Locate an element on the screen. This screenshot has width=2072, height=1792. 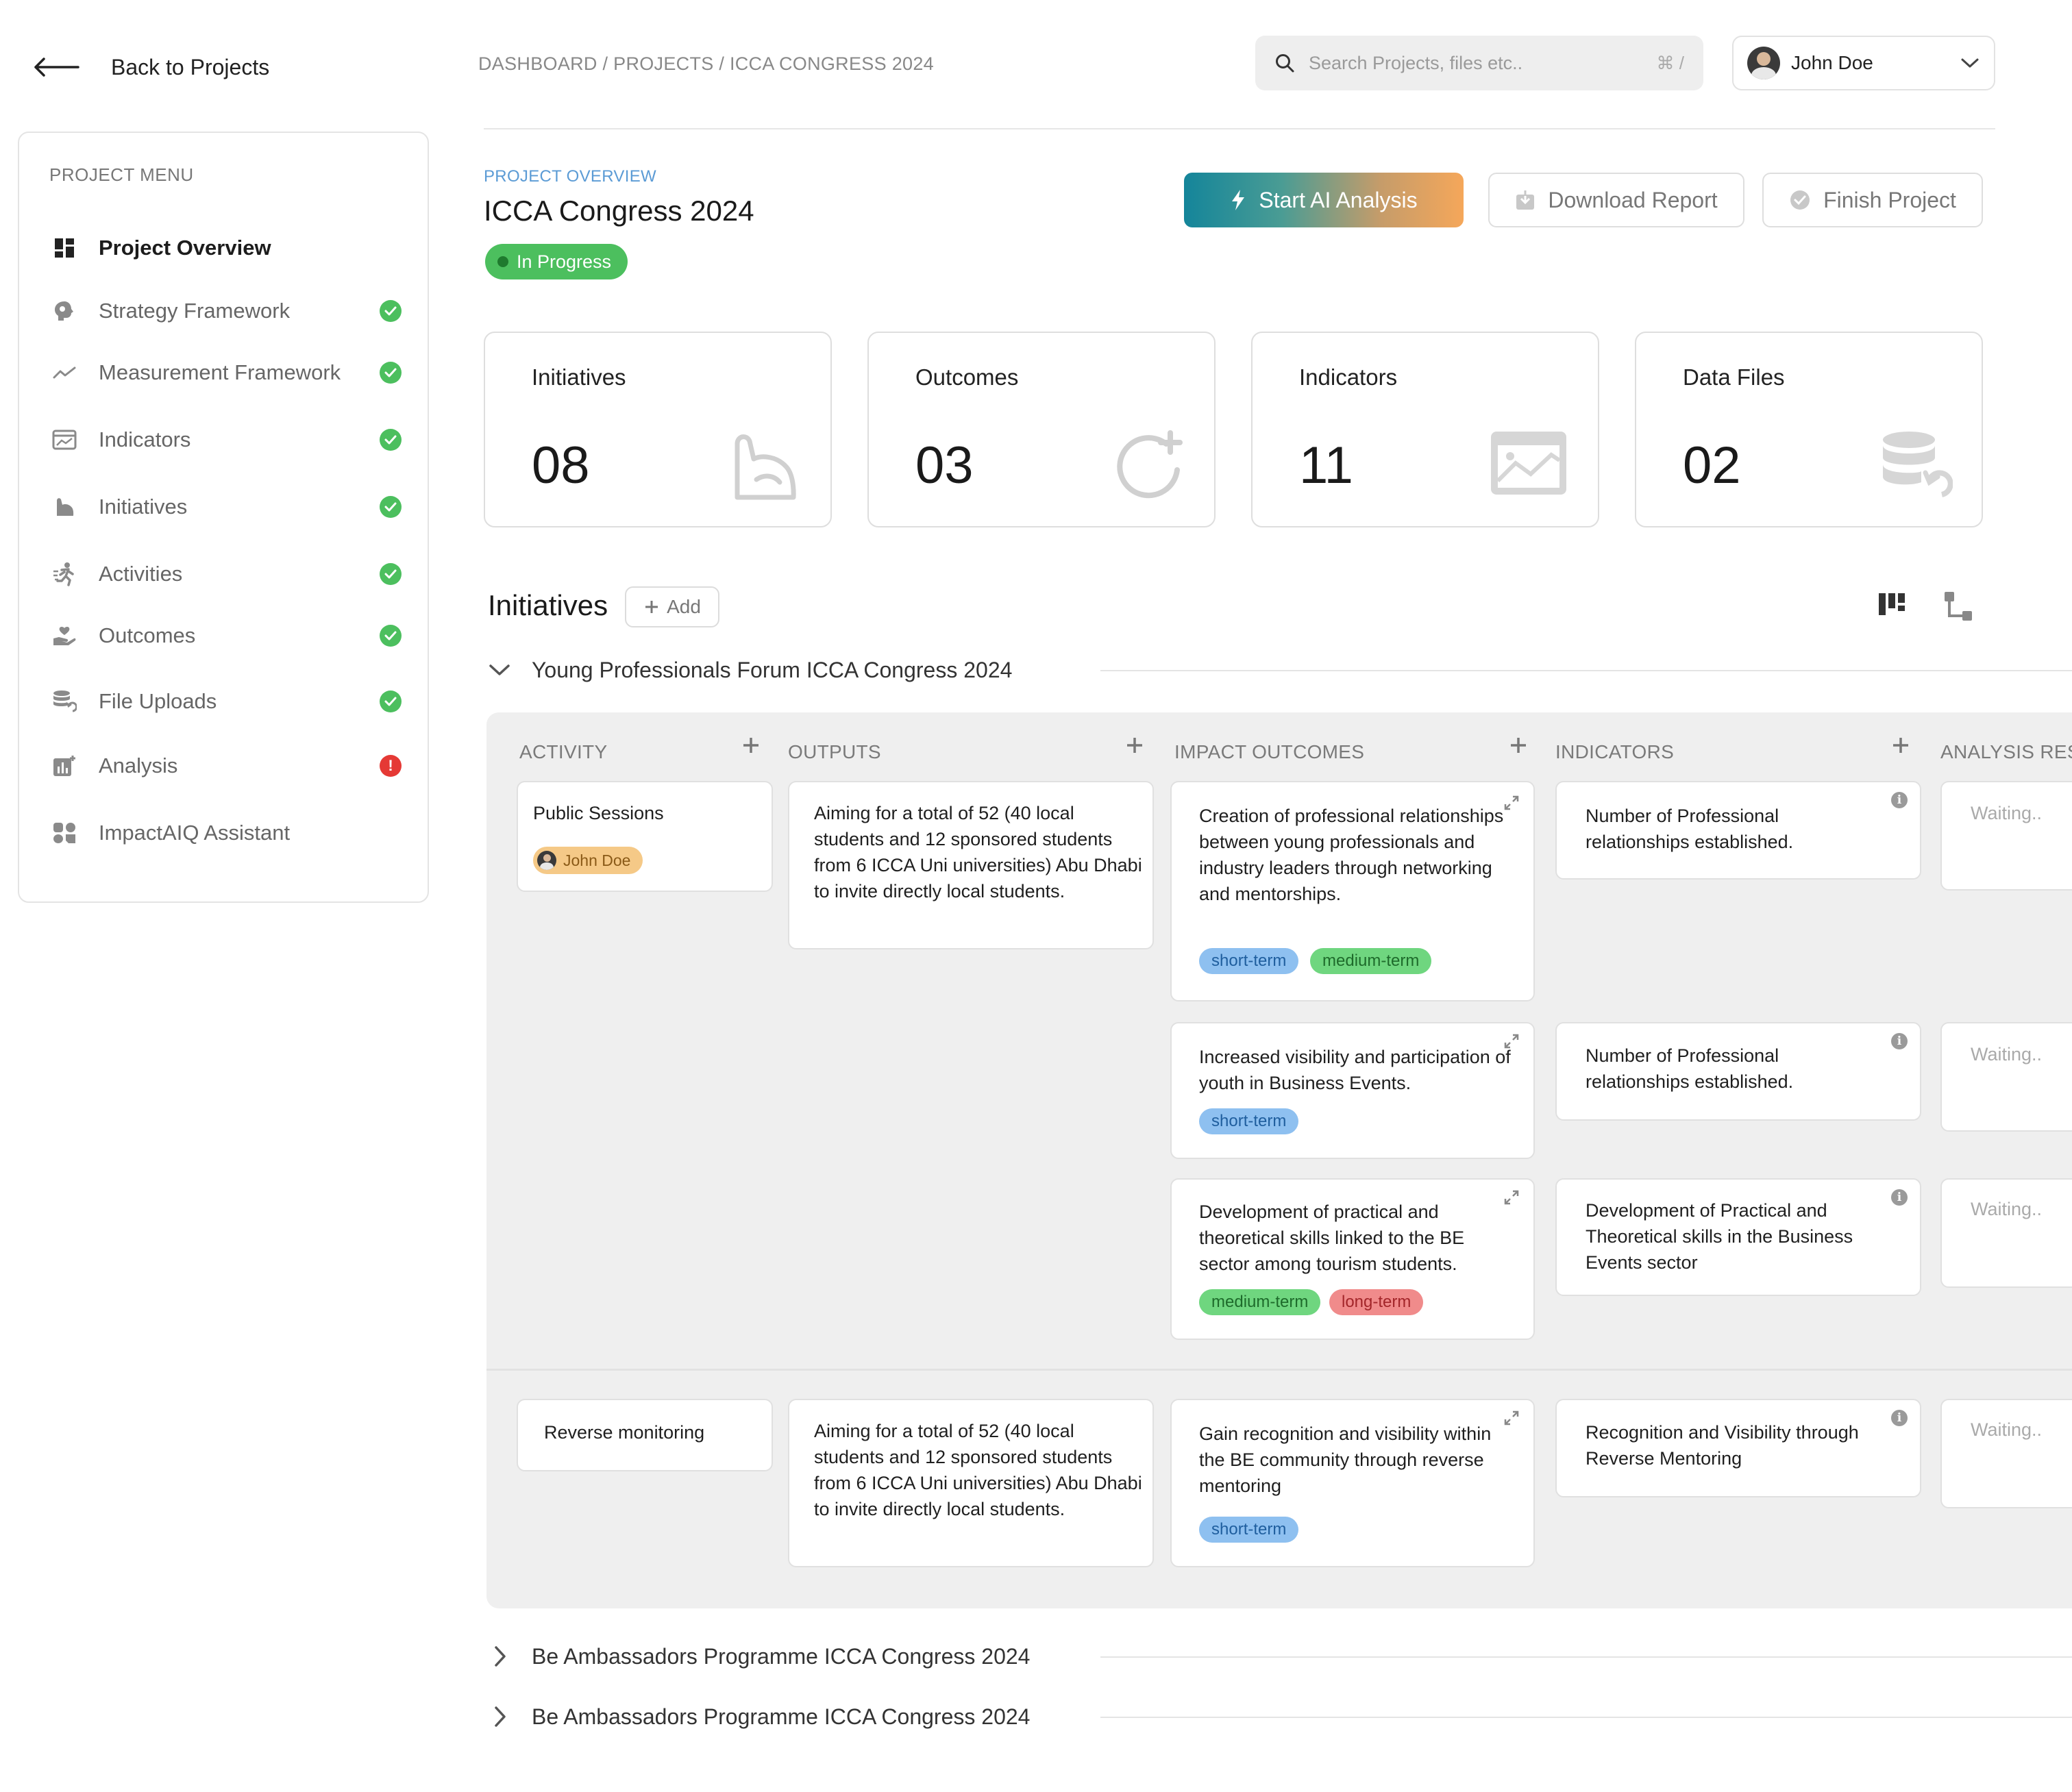
finish-project-button: Finish Project is located at coordinates (1873, 200).